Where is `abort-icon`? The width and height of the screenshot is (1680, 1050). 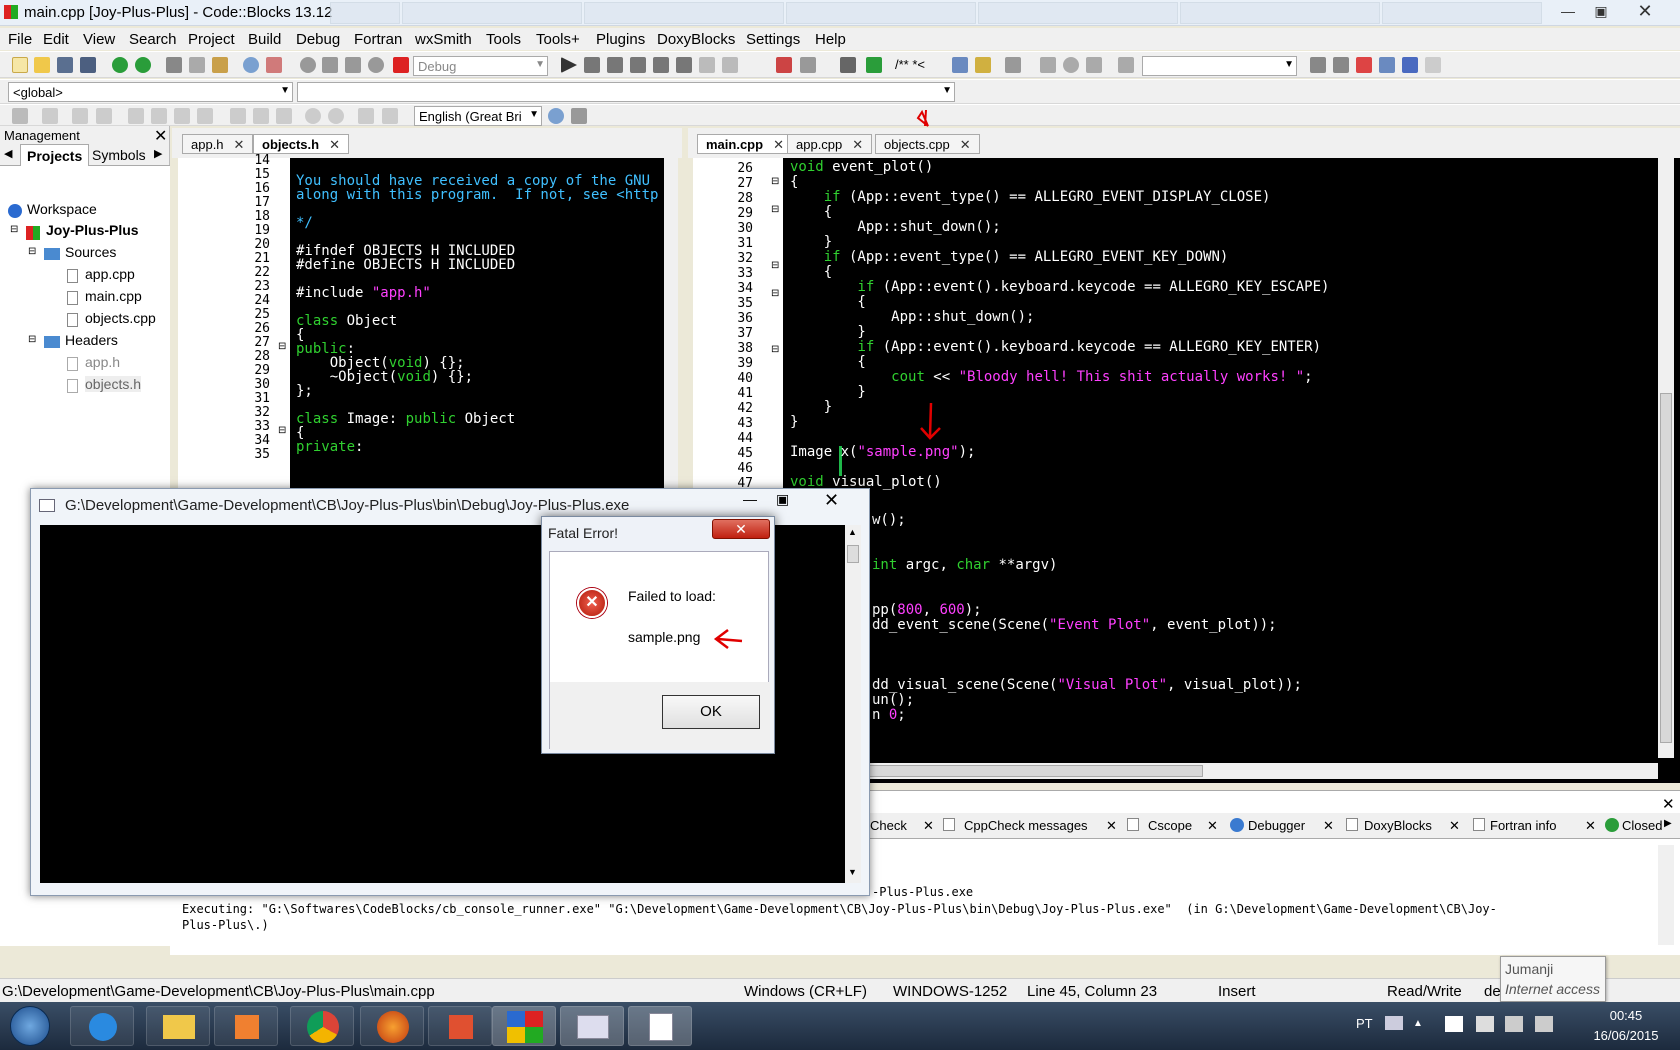 abort-icon is located at coordinates (401, 65).